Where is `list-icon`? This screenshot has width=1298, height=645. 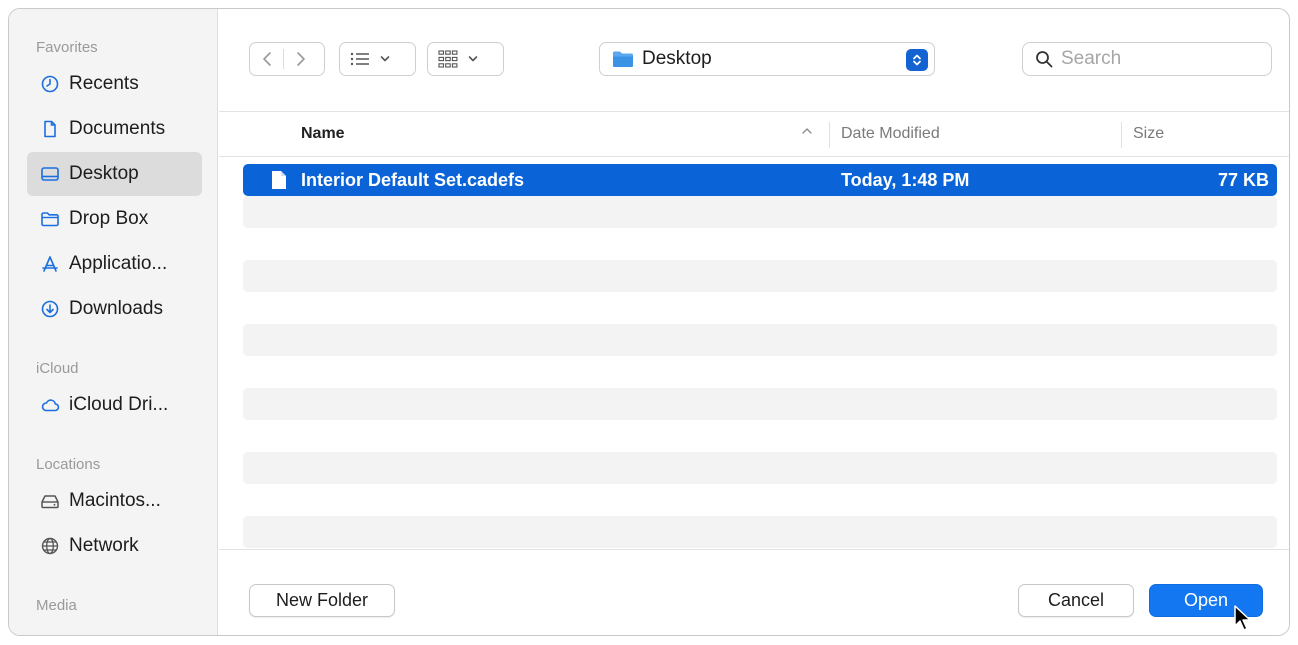
list-icon is located at coordinates (359, 59).